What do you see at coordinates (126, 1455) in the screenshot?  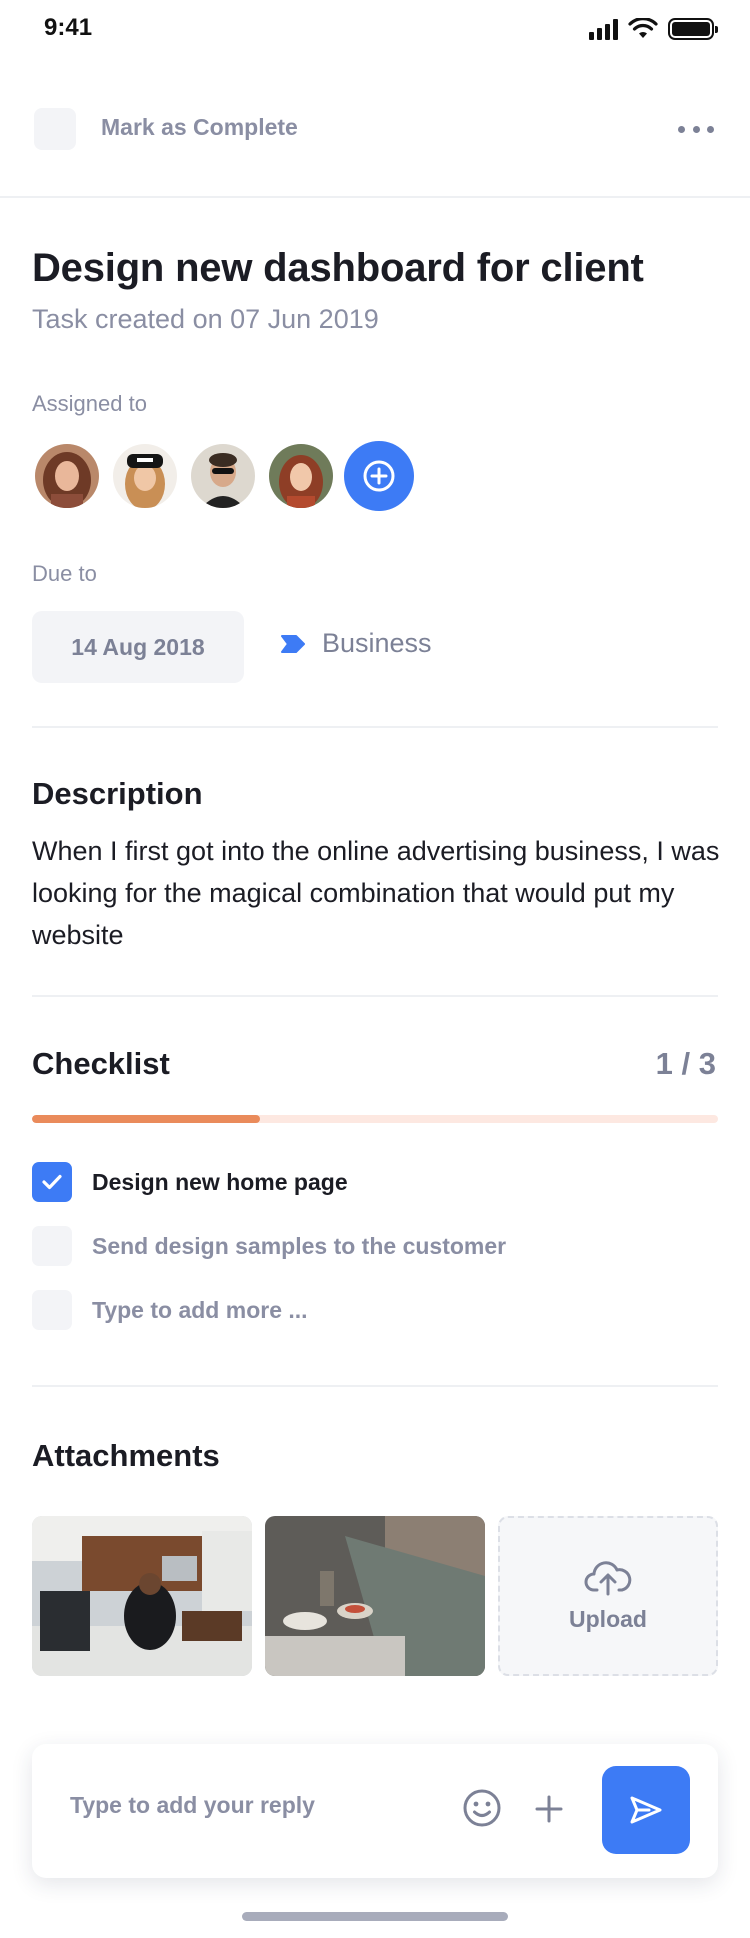 I see `attachments-heading: Attachments` at bounding box center [126, 1455].